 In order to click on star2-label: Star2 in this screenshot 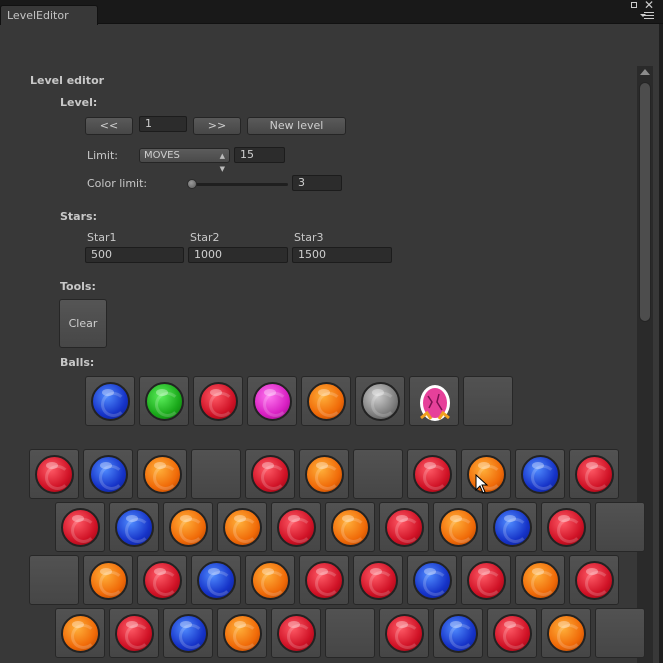, I will do `click(205, 237)`.